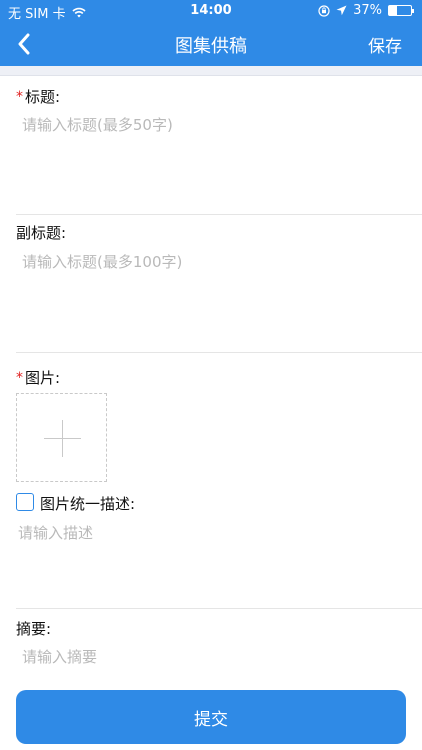  I want to click on summary-label-text: 摘要:, so click(34, 629).